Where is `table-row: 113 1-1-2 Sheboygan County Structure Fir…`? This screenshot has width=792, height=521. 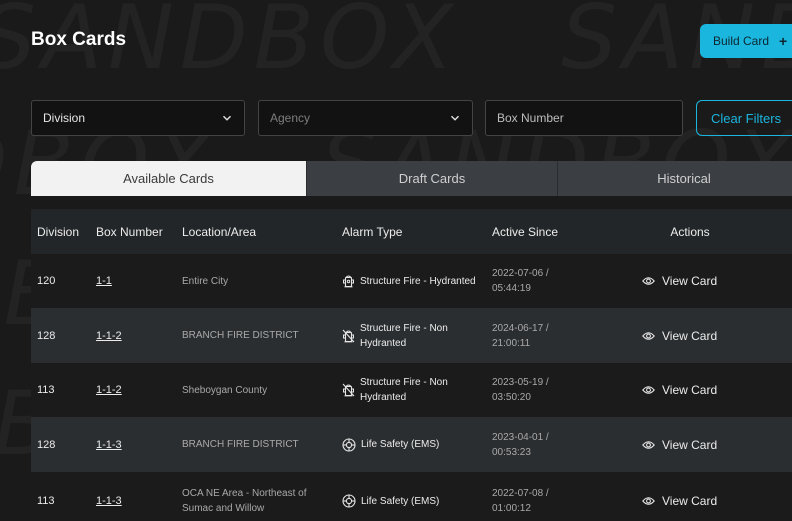 table-row: 113 1-1-2 Sheboygan County Structure Fir… is located at coordinates (411, 390).